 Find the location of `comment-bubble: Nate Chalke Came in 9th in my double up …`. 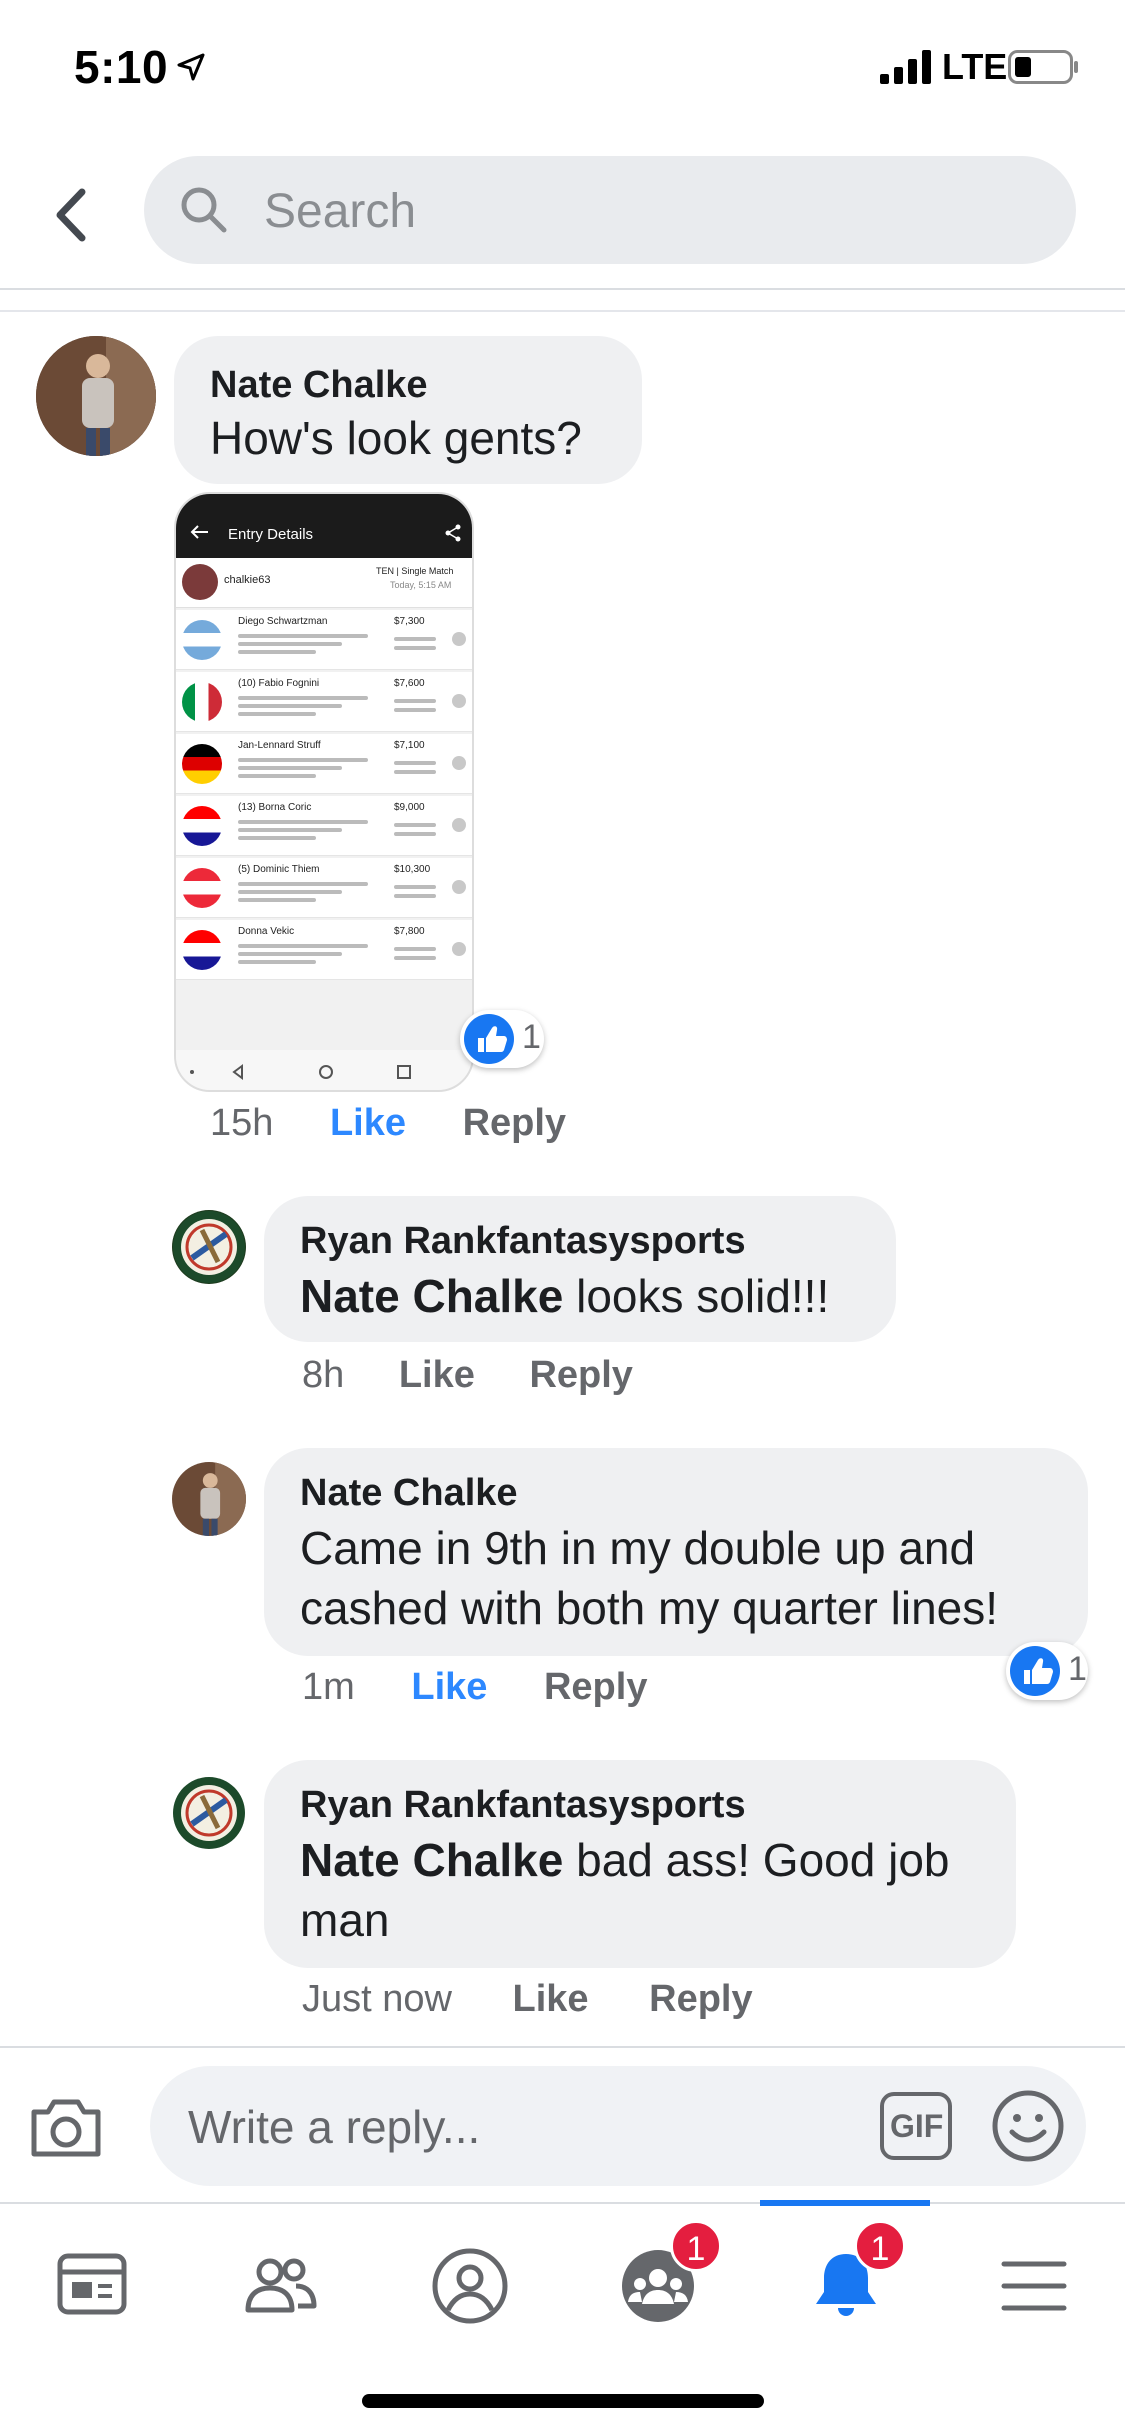

comment-bubble: Nate Chalke Came in 9th in my double up … is located at coordinates (676, 1552).